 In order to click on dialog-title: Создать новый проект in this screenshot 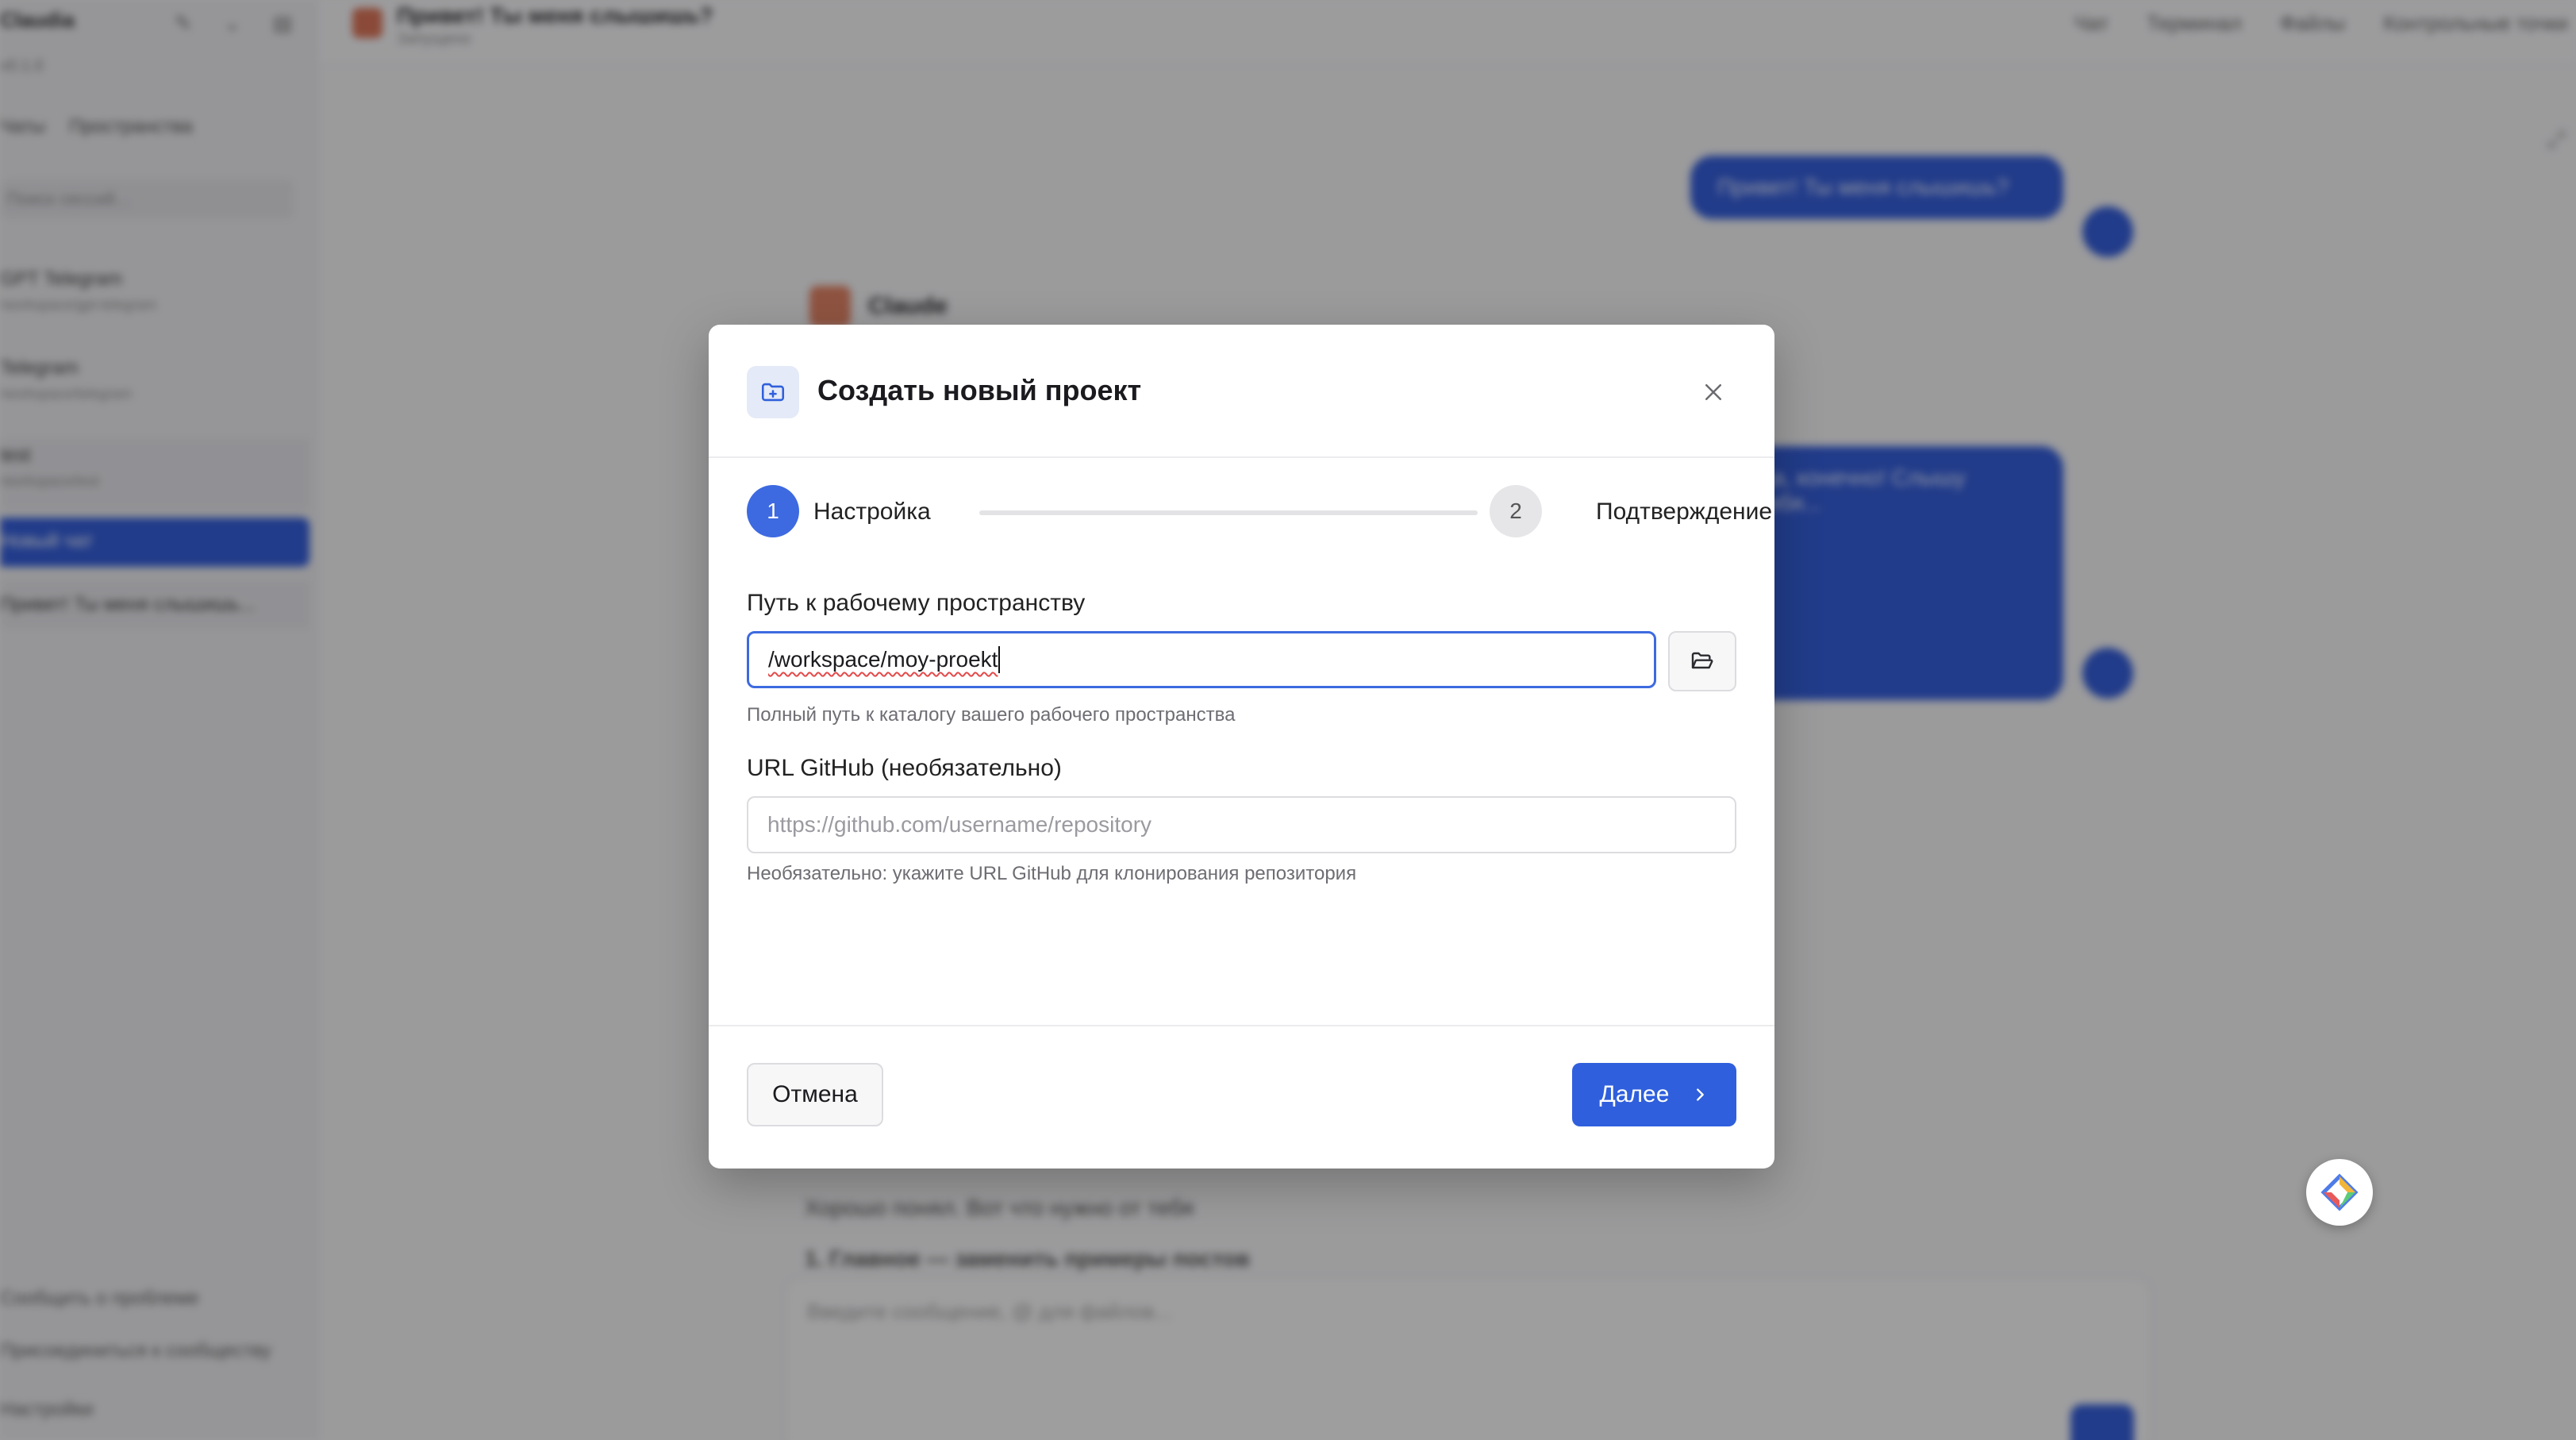, I will do `click(979, 390)`.